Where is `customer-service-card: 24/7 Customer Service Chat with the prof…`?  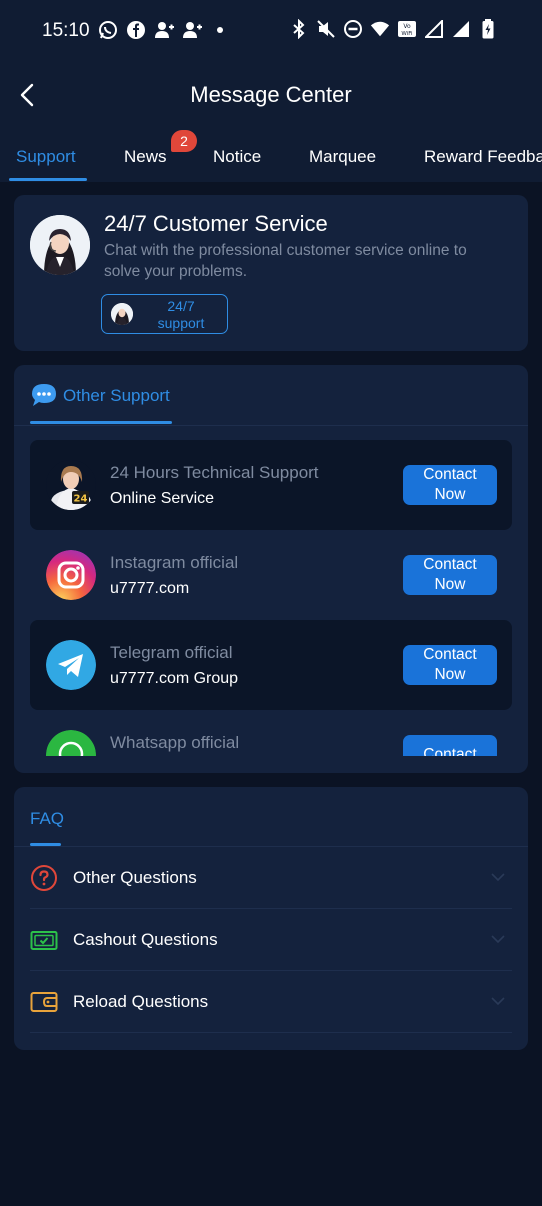
customer-service-card: 24/7 Customer Service Chat with the prof… is located at coordinates (271, 273).